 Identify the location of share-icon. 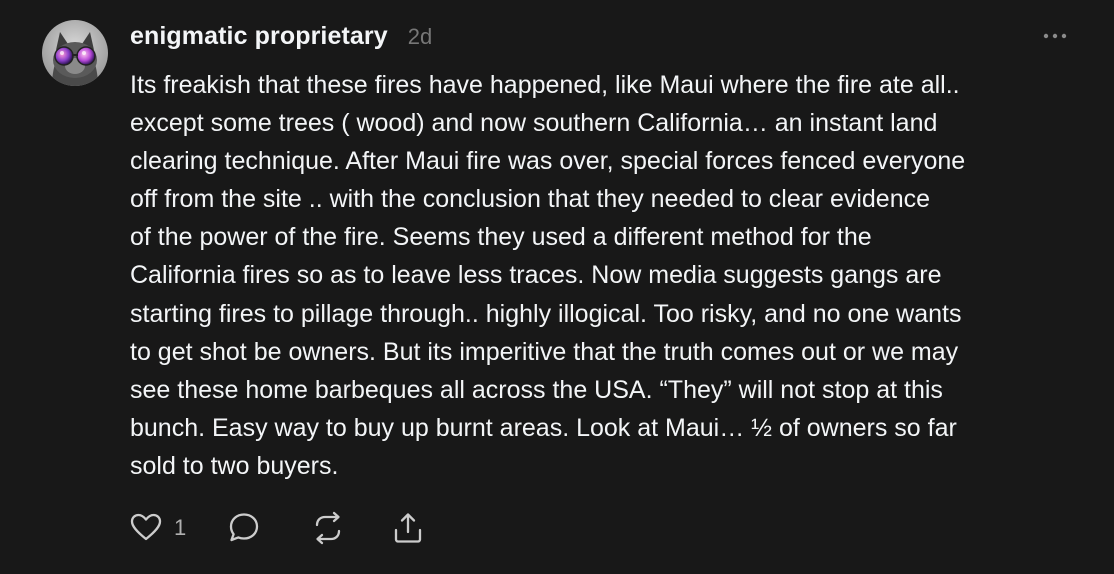
(408, 528).